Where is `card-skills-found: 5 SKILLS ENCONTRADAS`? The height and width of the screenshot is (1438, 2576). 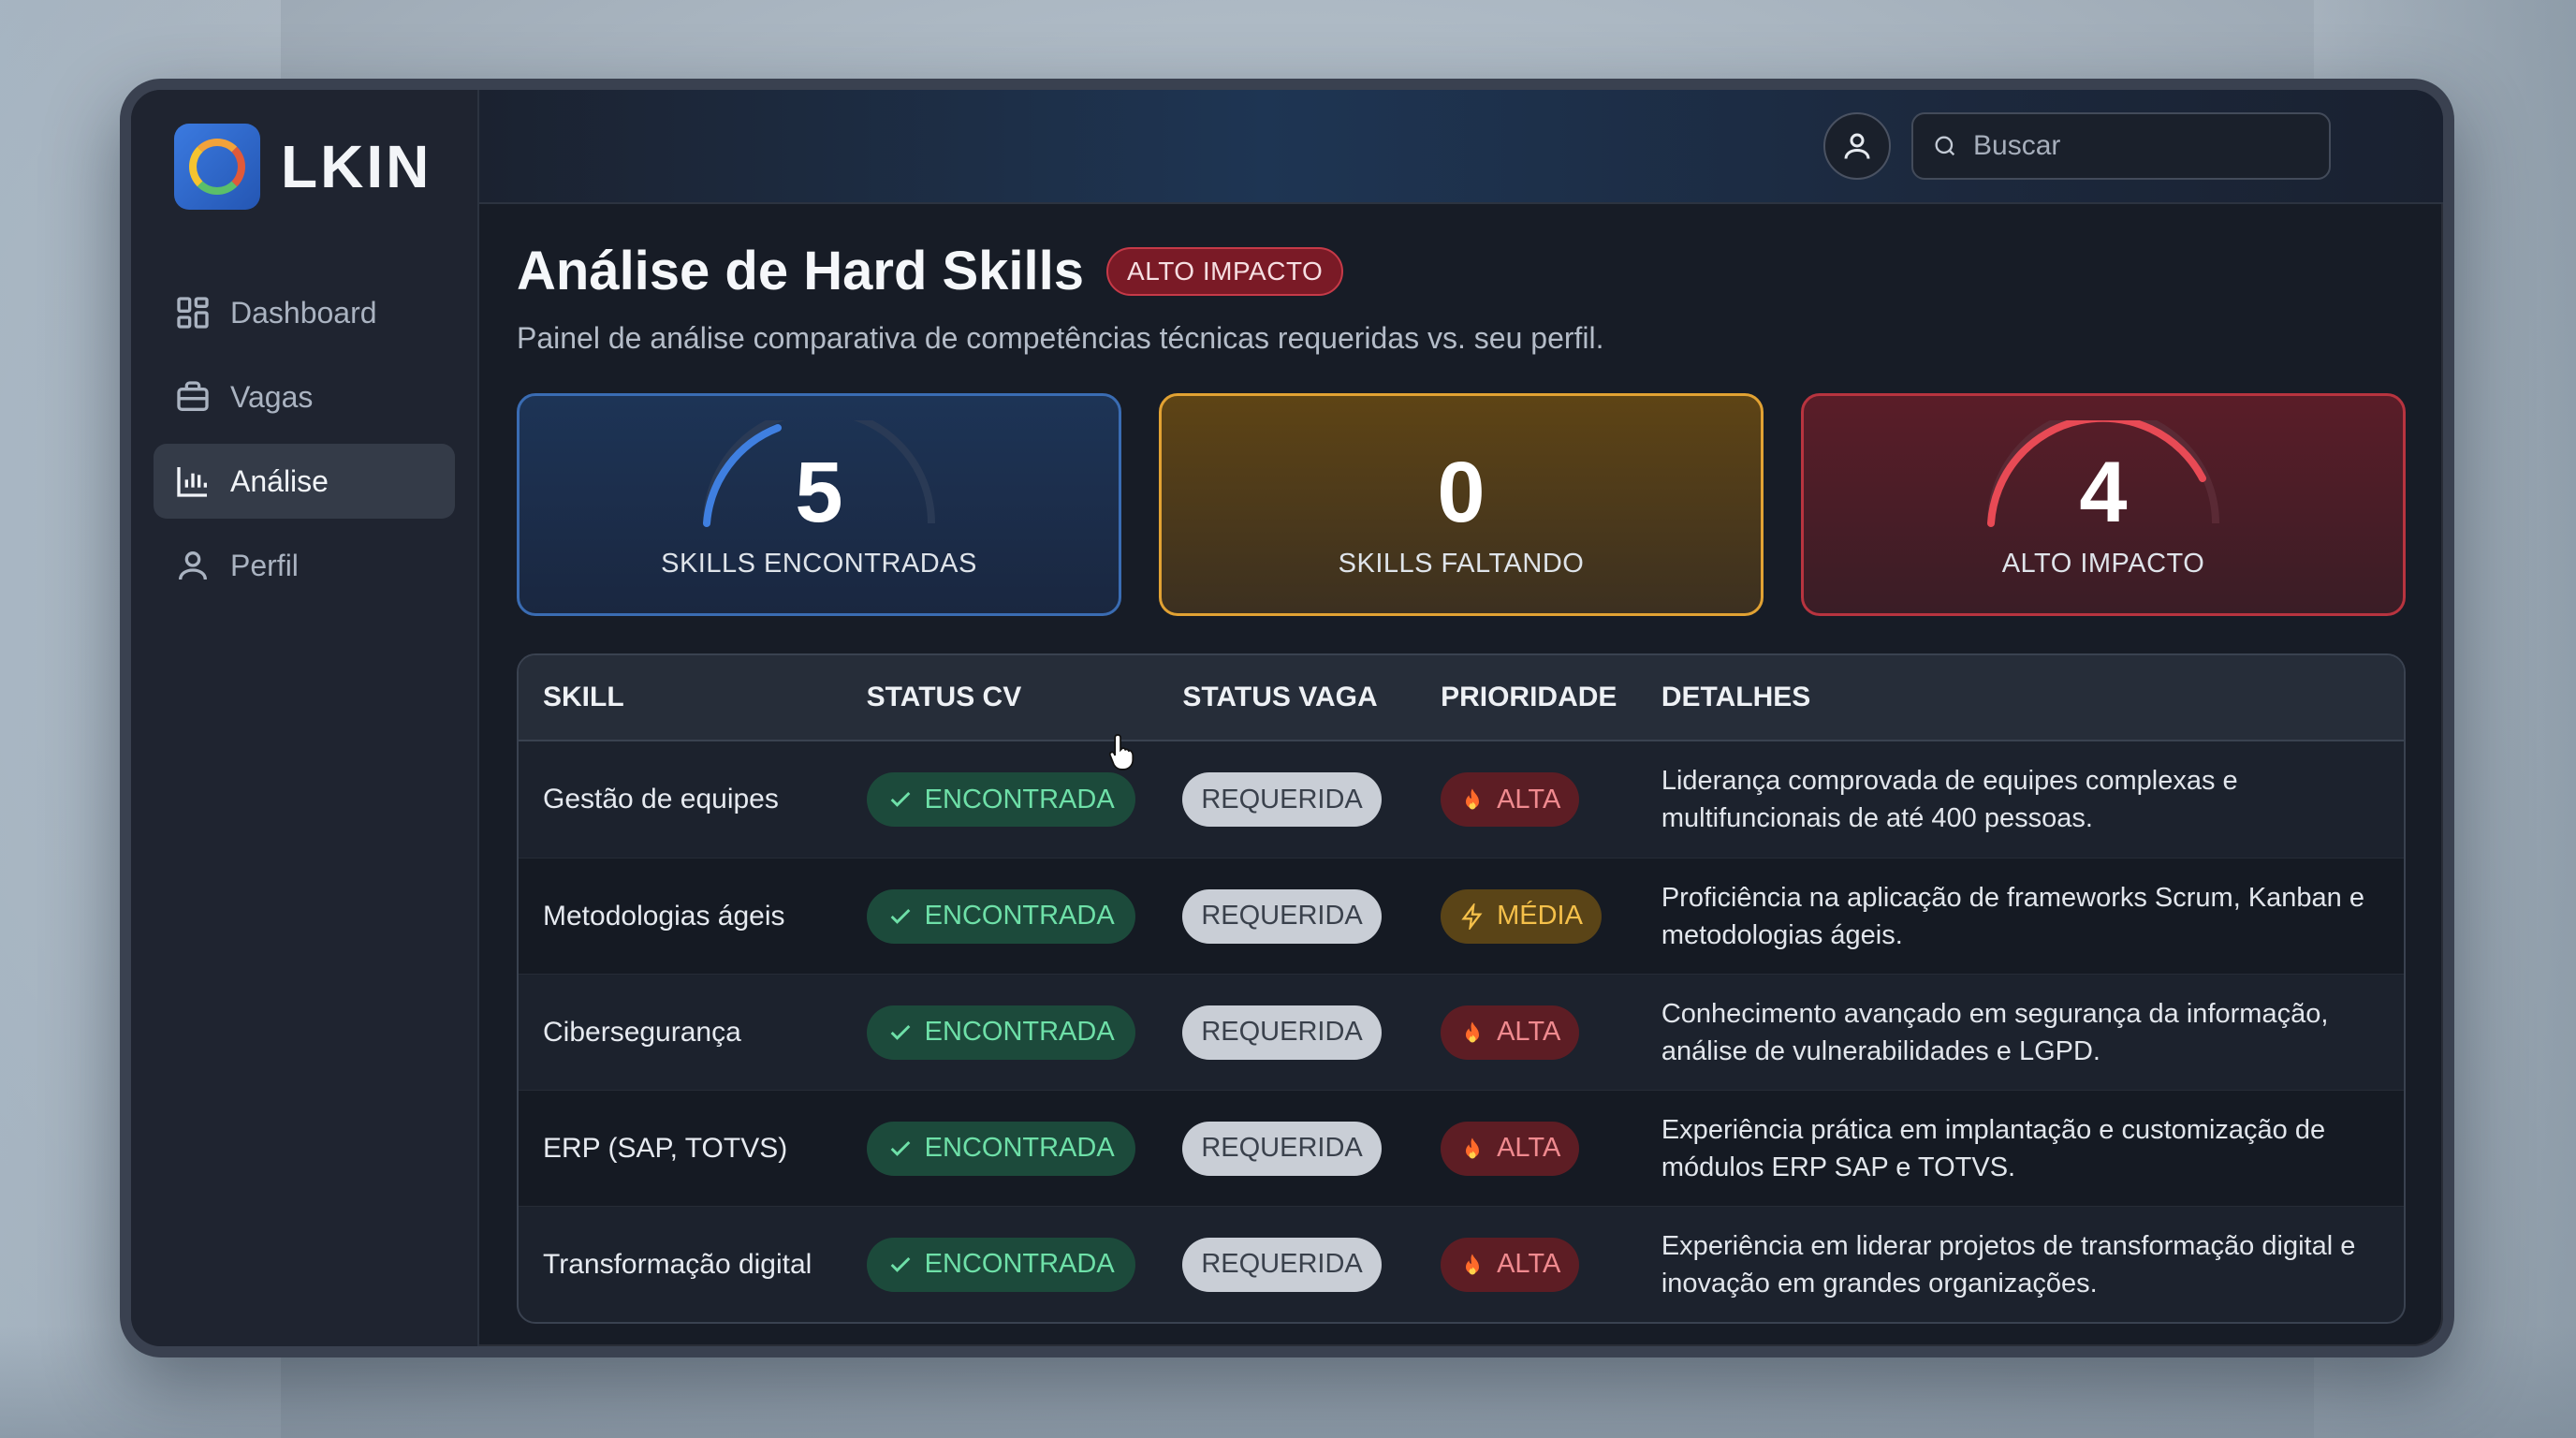
card-skills-found: 5 SKILLS ENCONTRADAS is located at coordinates (819, 504).